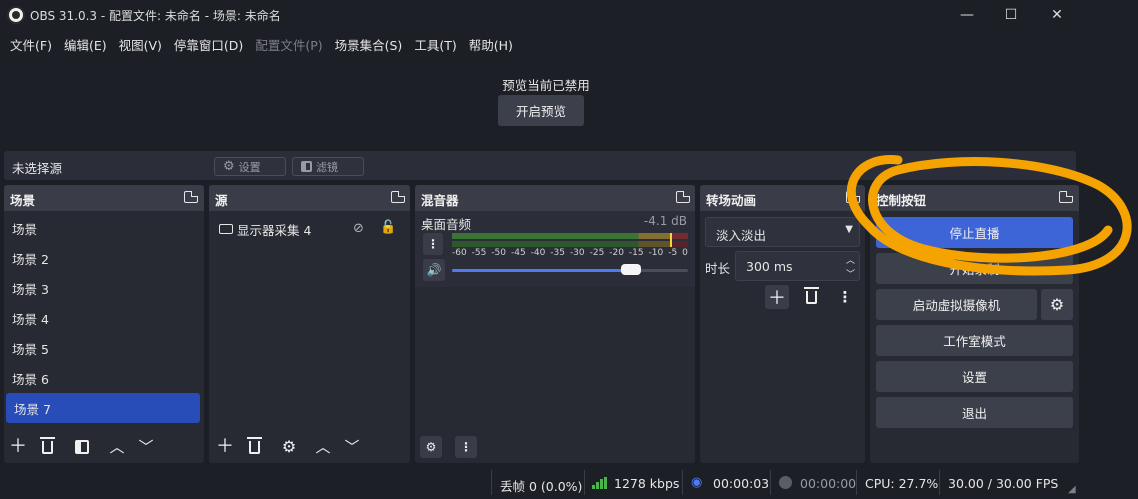  What do you see at coordinates (956, 304) in the screenshot?
I see `start-virtual-camera-button: 启动虚拟摄像机` at bounding box center [956, 304].